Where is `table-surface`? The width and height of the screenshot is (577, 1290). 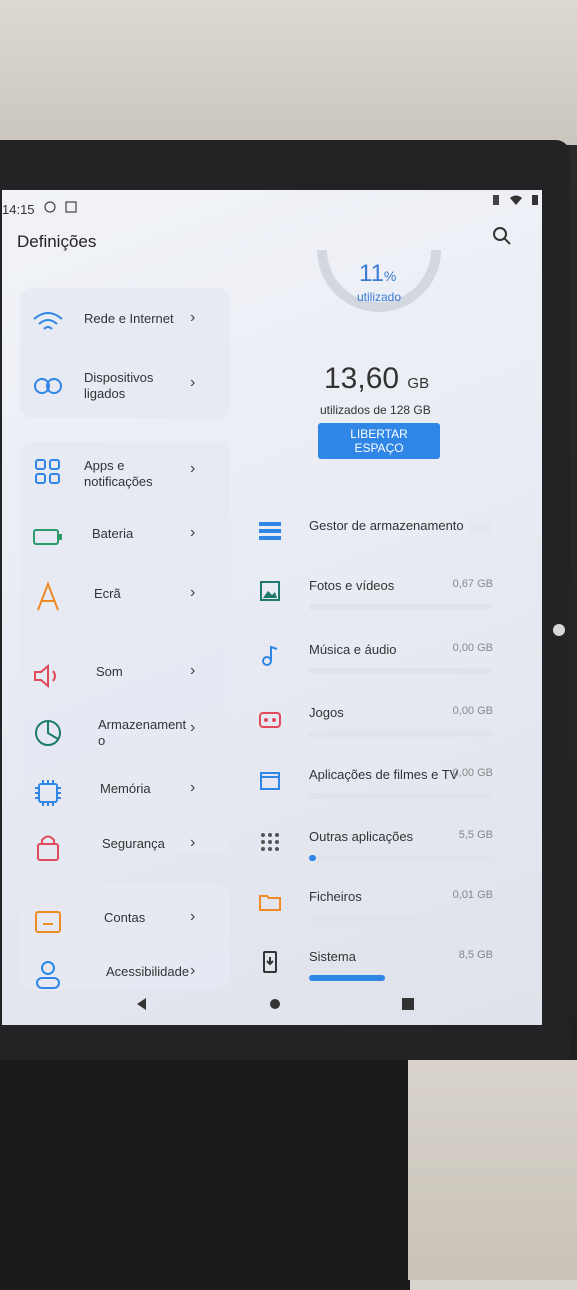 table-surface is located at coordinates (492, 1170).